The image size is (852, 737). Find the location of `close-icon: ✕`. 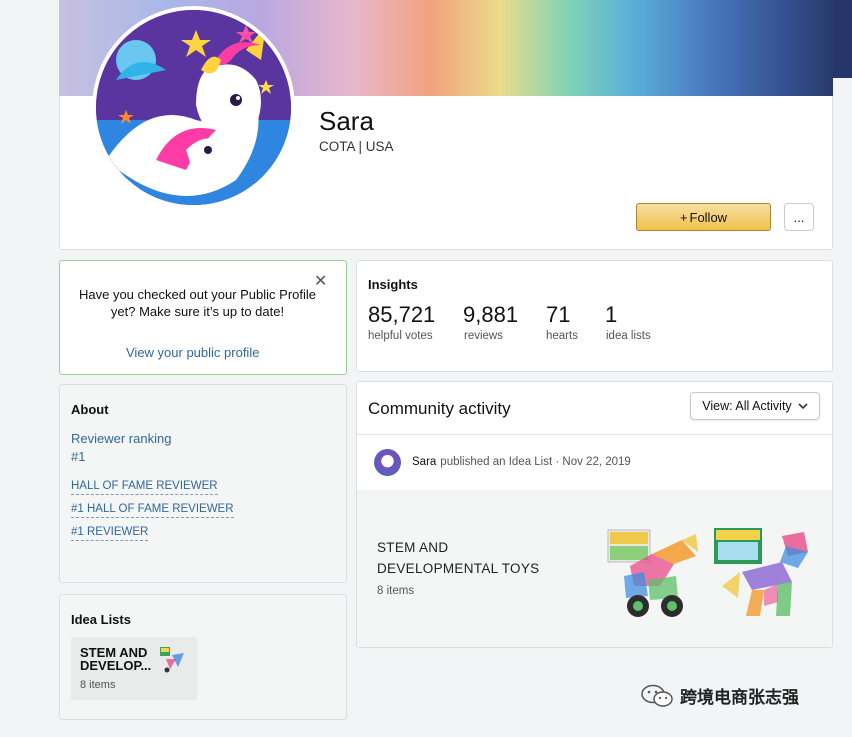

close-icon: ✕ is located at coordinates (320, 281).